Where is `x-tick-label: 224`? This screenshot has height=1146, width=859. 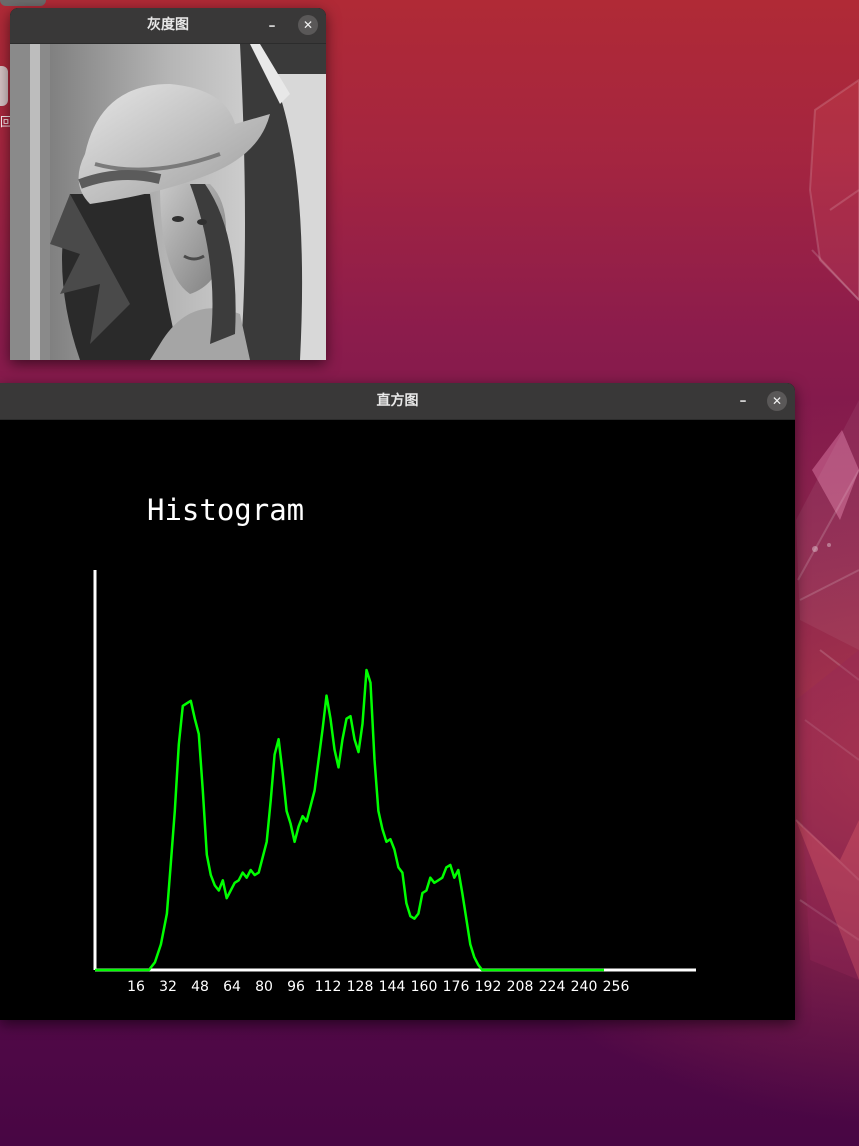
x-tick-label: 224 is located at coordinates (552, 987).